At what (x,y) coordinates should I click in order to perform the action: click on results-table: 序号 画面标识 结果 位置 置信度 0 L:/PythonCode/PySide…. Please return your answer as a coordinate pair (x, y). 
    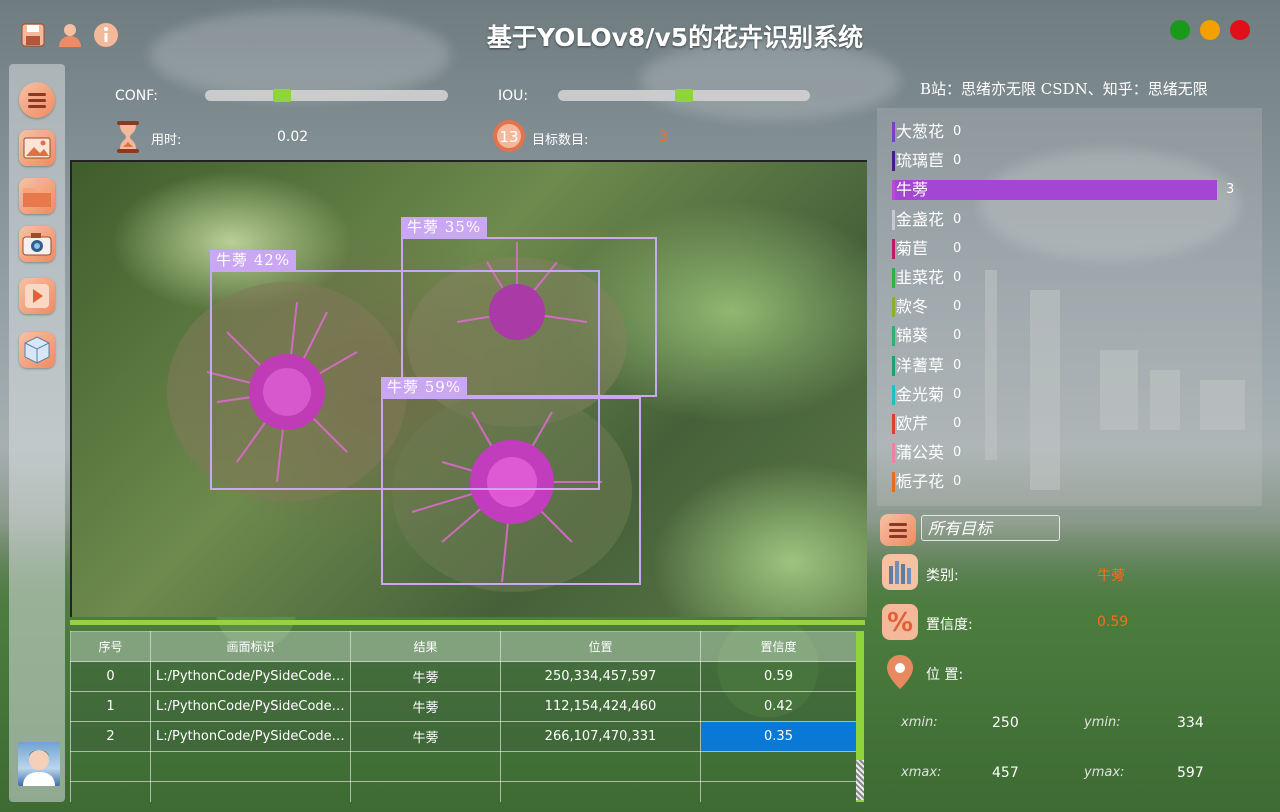
    Looking at the image, I should click on (467, 716).